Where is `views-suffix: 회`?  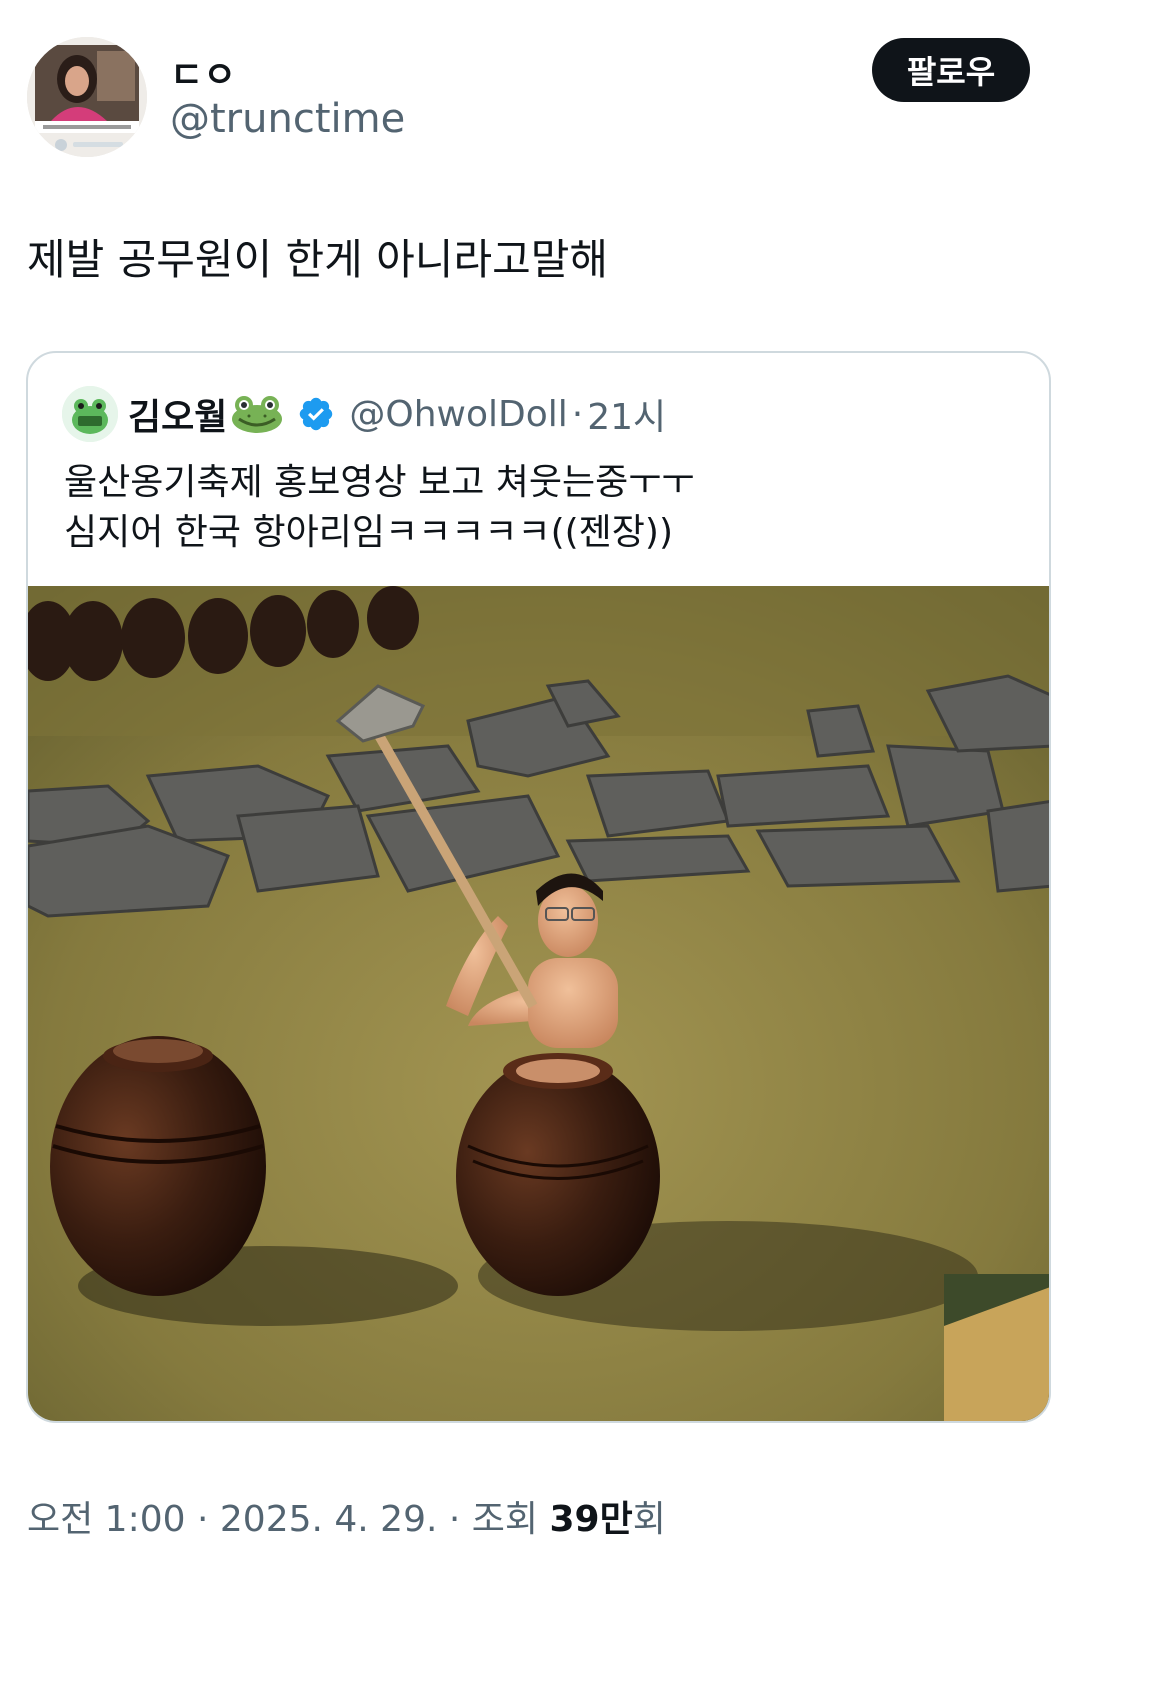
views-suffix: 회 is located at coordinates (649, 1519).